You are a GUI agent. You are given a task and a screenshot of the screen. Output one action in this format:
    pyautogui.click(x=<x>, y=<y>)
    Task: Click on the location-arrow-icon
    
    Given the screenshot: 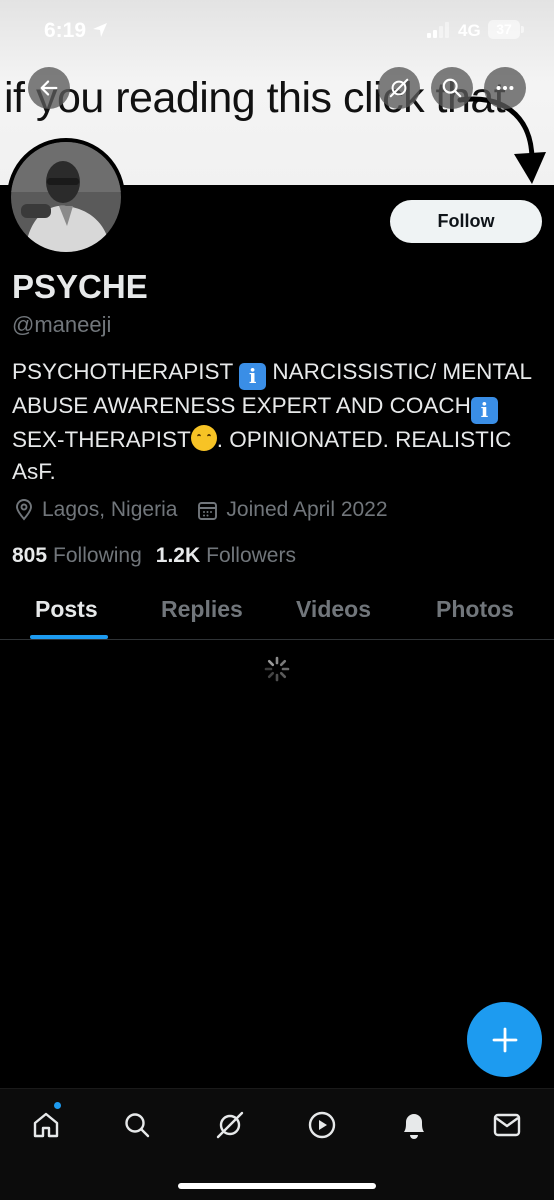 What is the action you would take?
    pyautogui.click(x=100, y=30)
    